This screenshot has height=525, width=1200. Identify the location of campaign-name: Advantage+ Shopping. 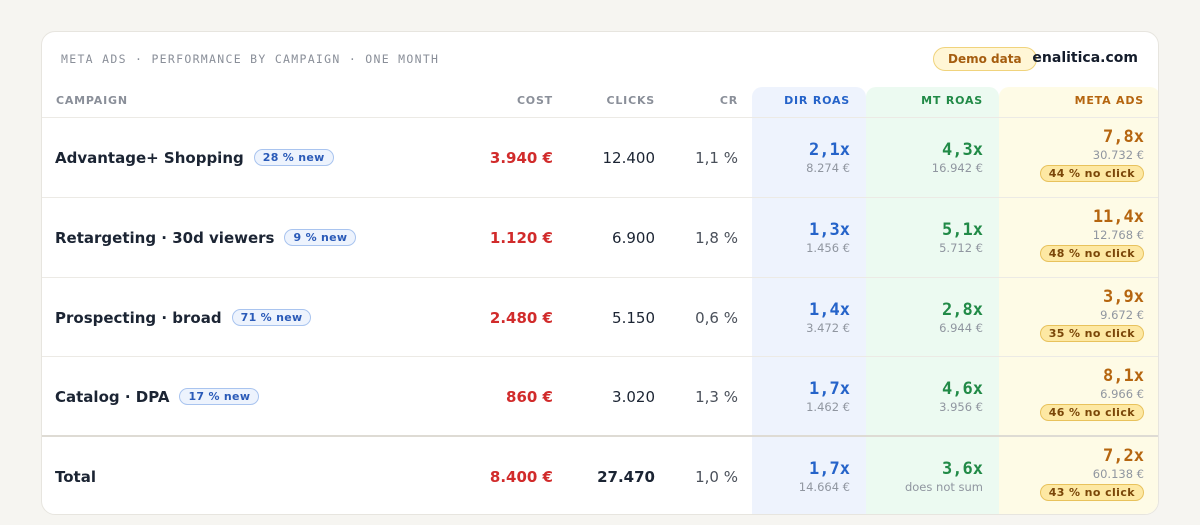
(149, 158).